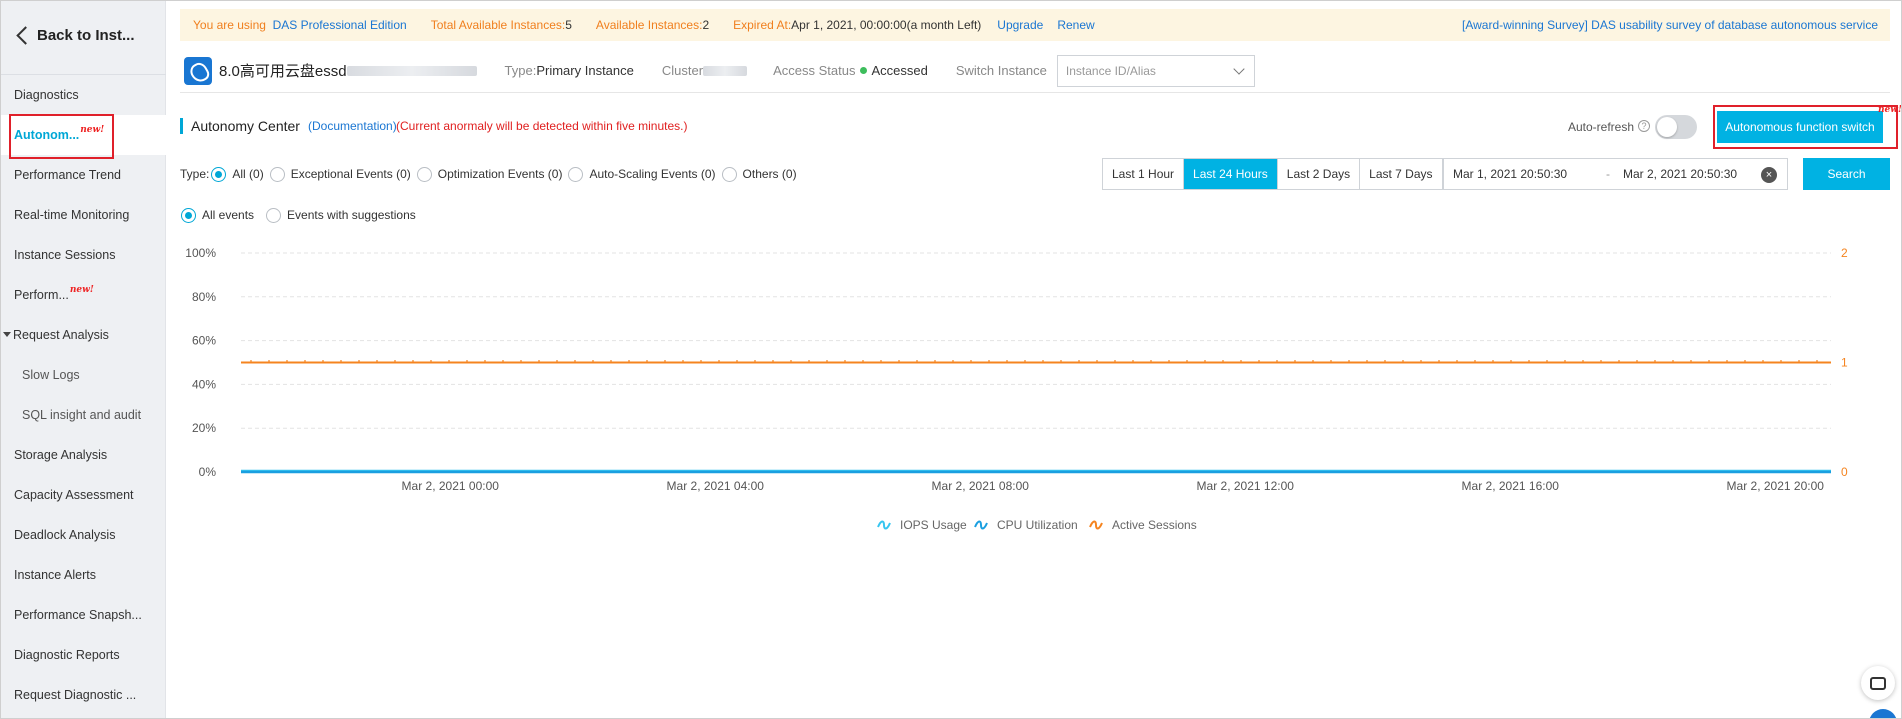 This screenshot has width=1902, height=719. What do you see at coordinates (1769, 175) in the screenshot?
I see `clear-icon: ×` at bounding box center [1769, 175].